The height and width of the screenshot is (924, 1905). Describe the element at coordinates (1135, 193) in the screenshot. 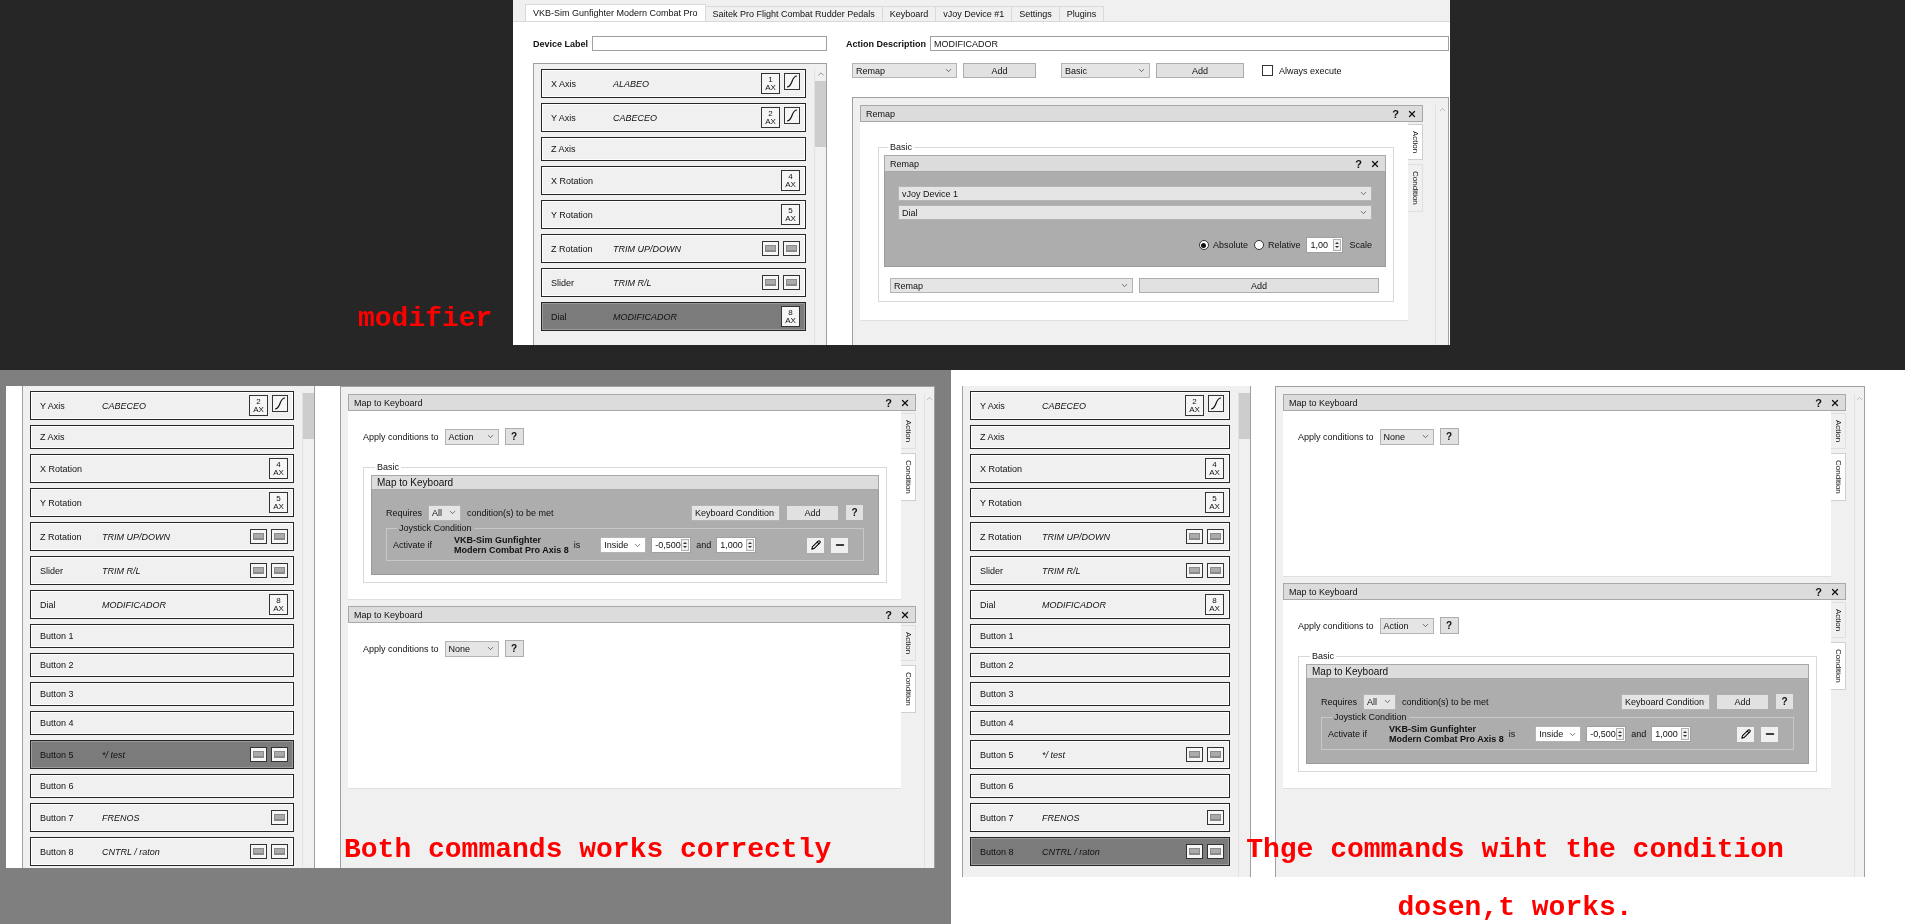

I see `device-dropdown: vJoy Device 1` at that location.